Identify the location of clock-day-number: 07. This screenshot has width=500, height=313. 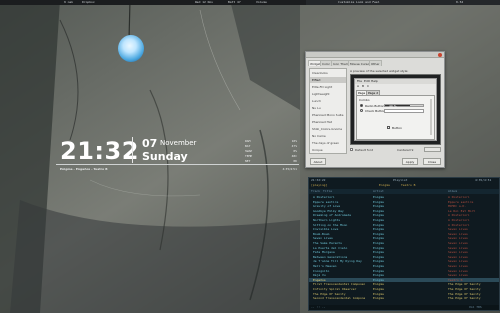
(150, 143).